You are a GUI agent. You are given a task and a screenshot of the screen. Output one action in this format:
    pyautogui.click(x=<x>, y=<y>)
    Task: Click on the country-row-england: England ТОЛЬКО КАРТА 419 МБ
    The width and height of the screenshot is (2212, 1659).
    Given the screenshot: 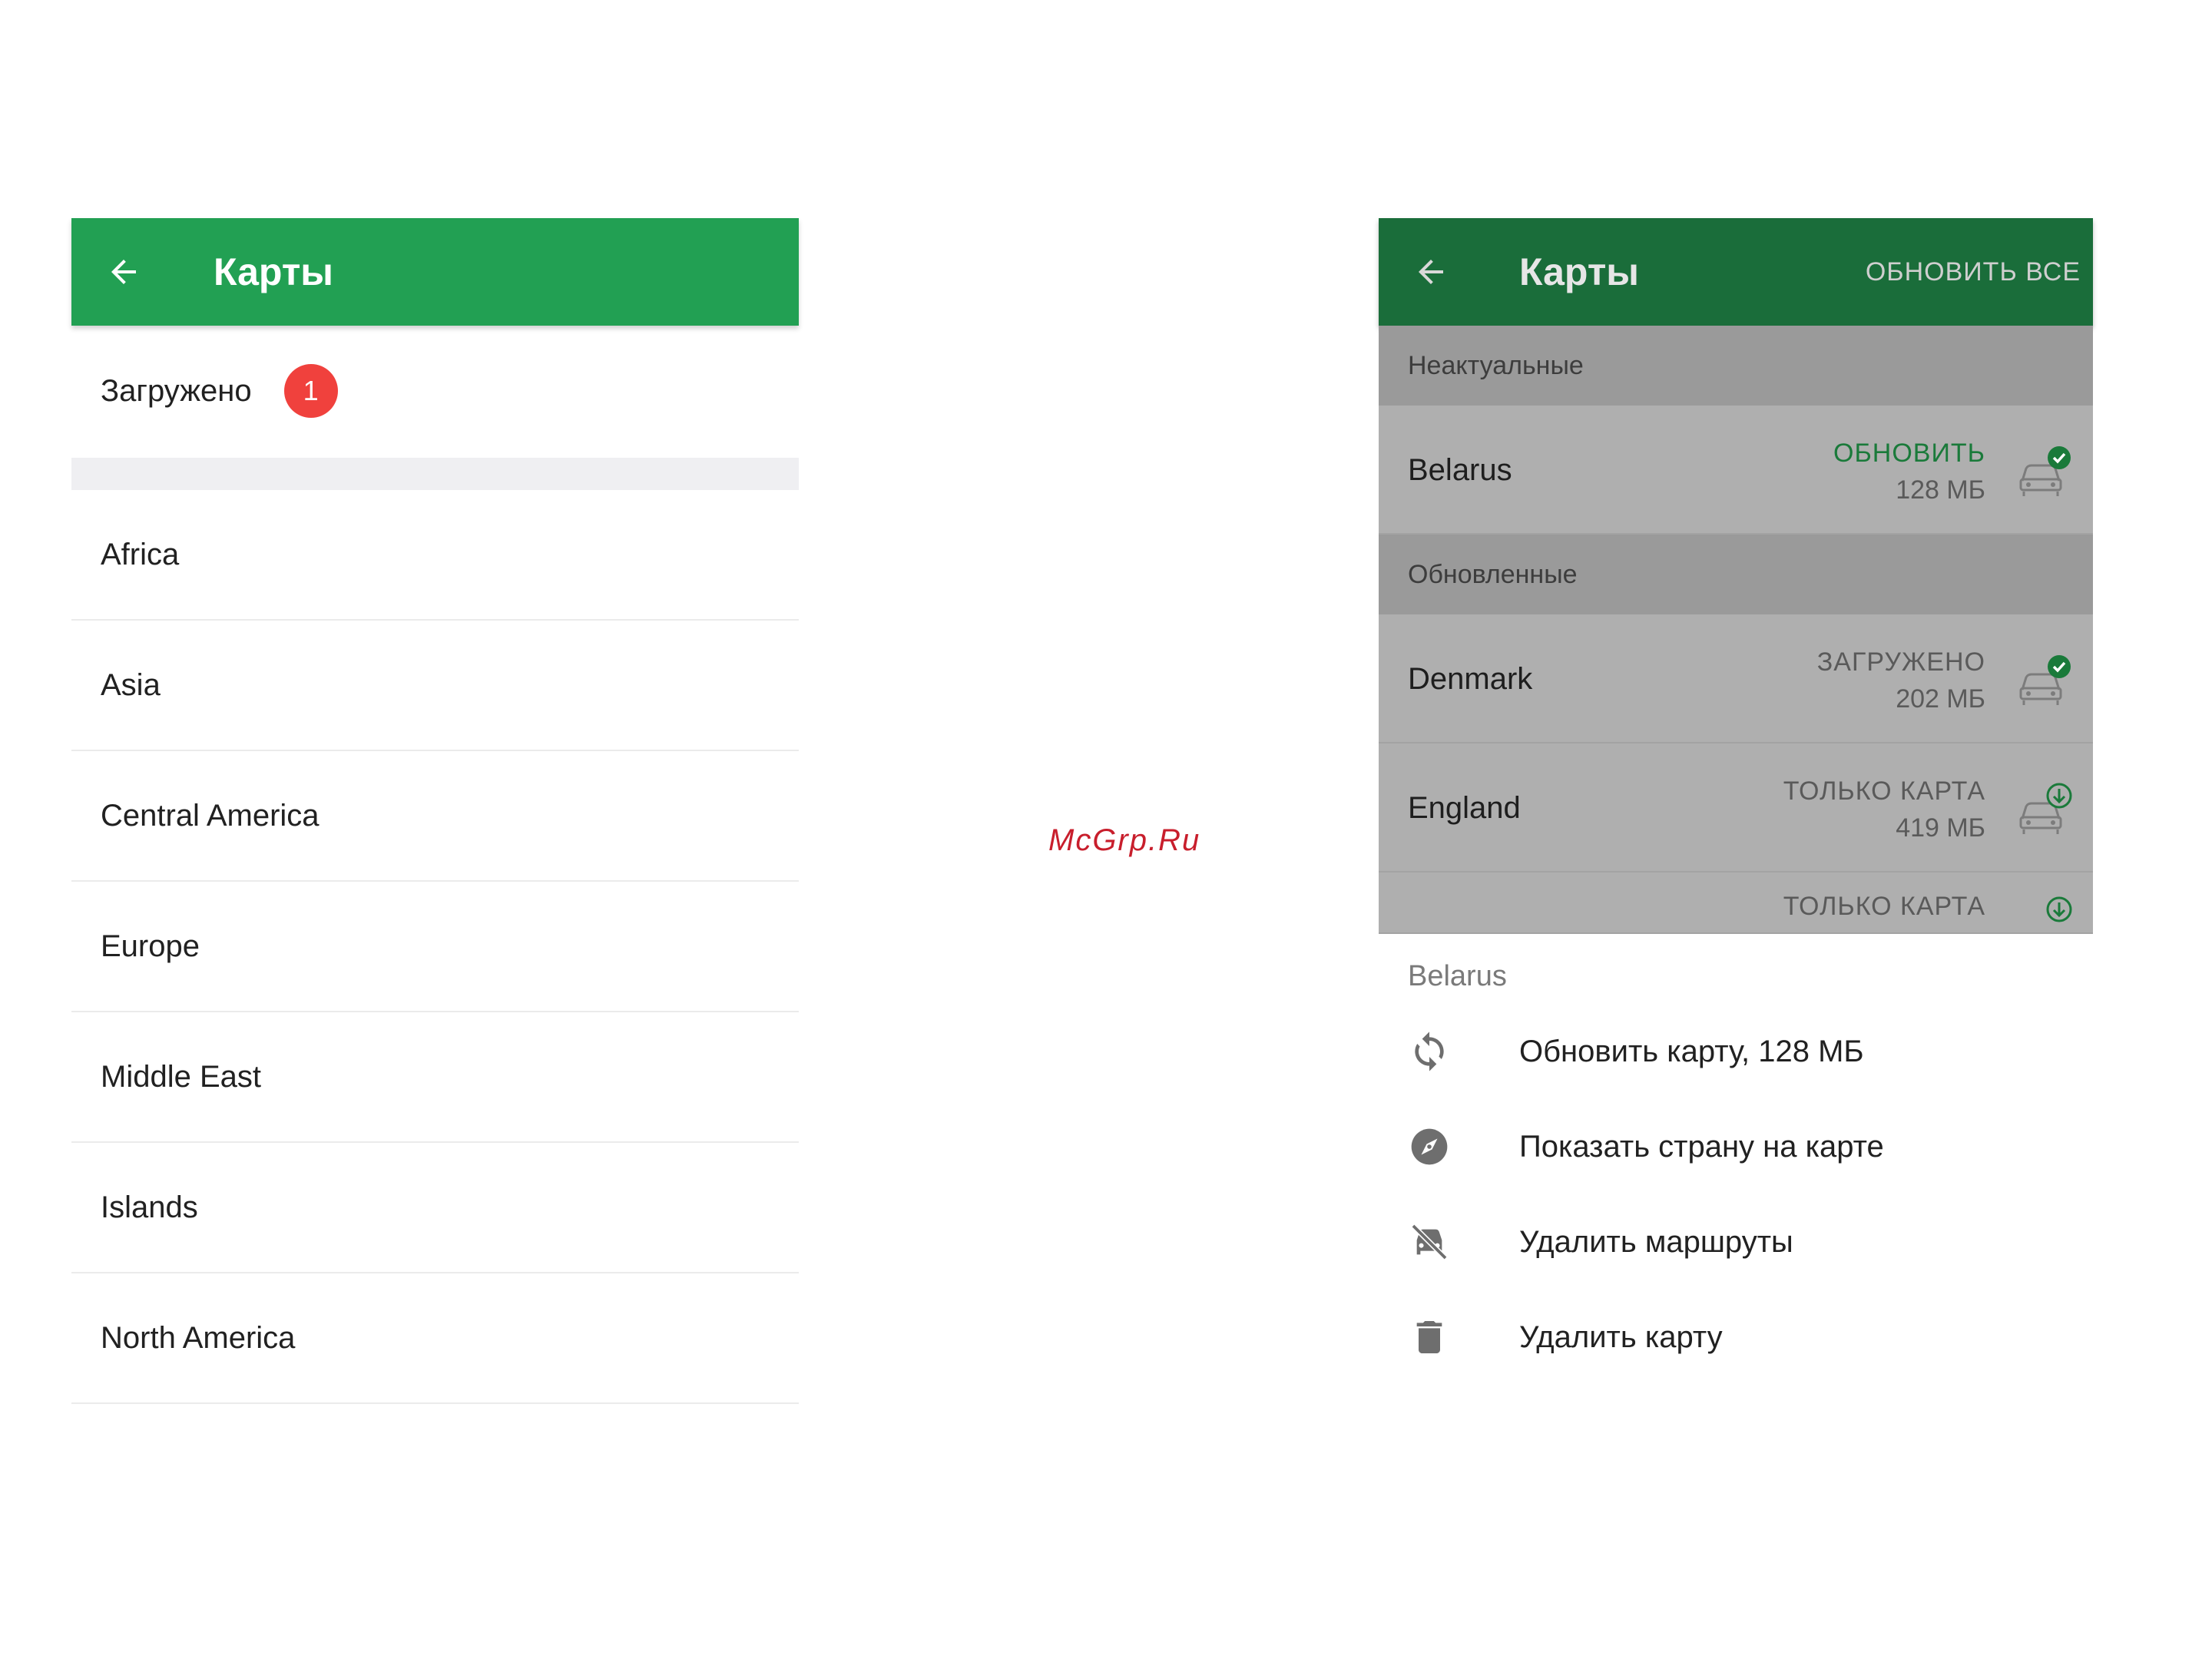 What is the action you would take?
    pyautogui.click(x=1736, y=808)
    